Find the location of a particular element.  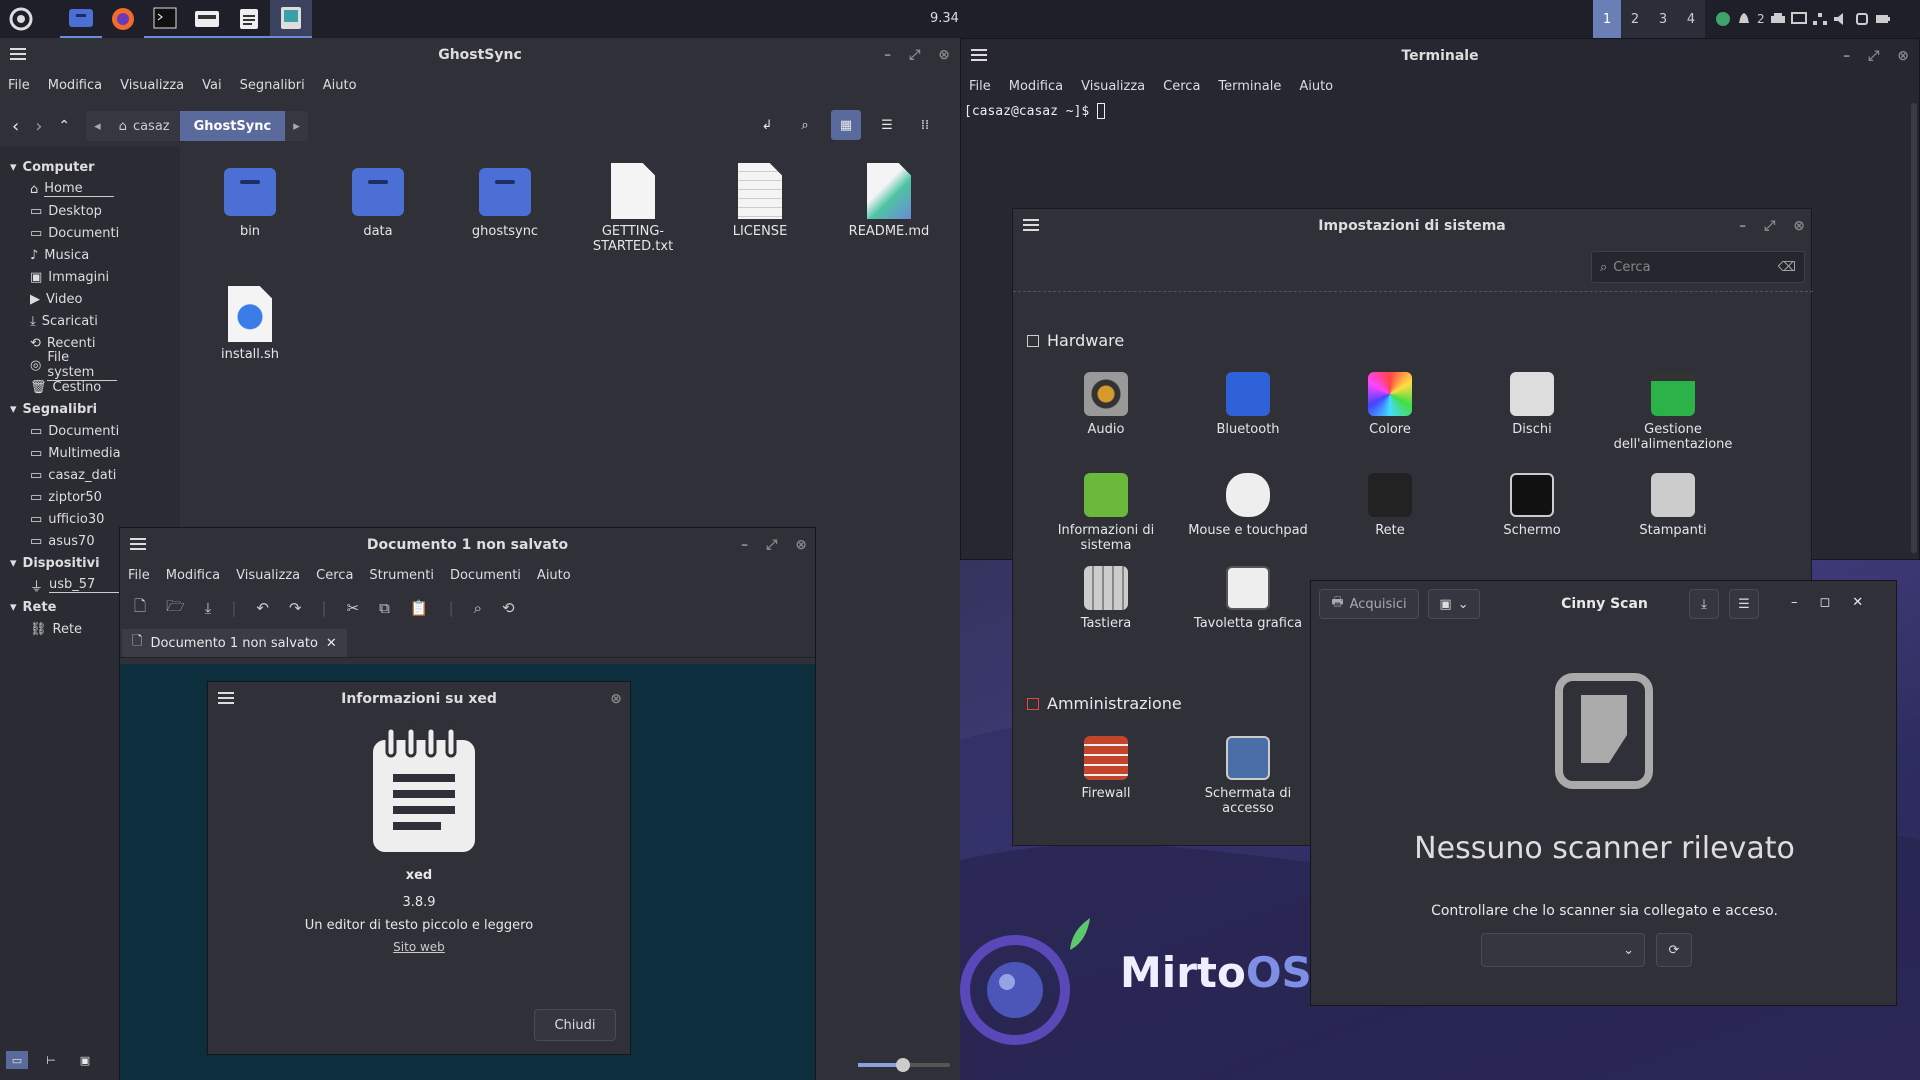

display-icon is located at coordinates (1798, 19).